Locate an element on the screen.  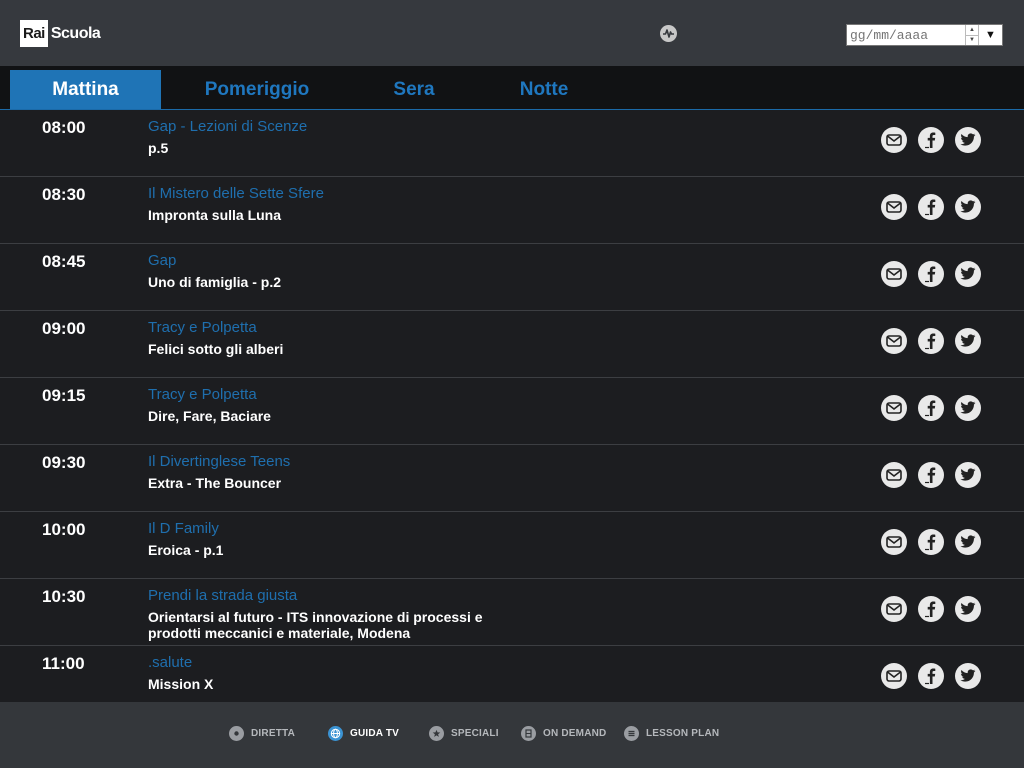
top-bar: Rai Scuola ▲ ▼ ▼ is located at coordinates (512, 33).